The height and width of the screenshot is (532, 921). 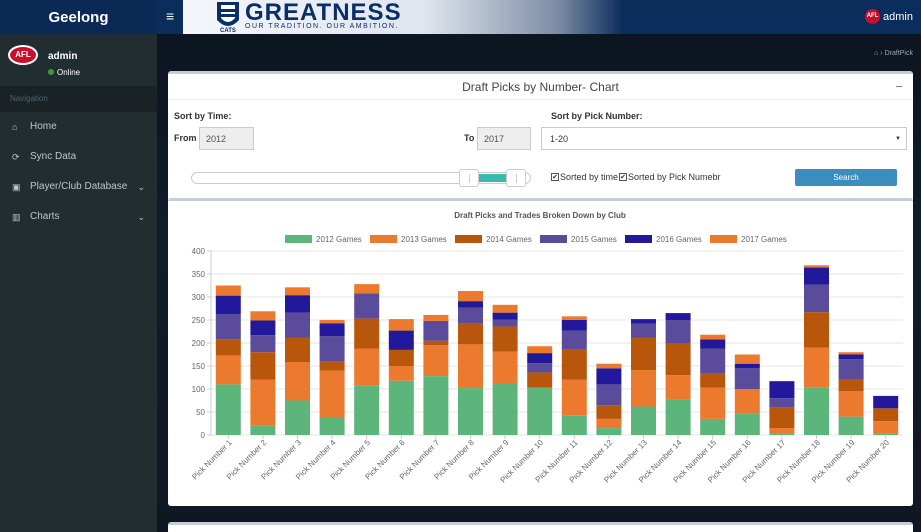 What do you see at coordinates (43, 126) in the screenshot?
I see `sidebar-item-label: Home` at bounding box center [43, 126].